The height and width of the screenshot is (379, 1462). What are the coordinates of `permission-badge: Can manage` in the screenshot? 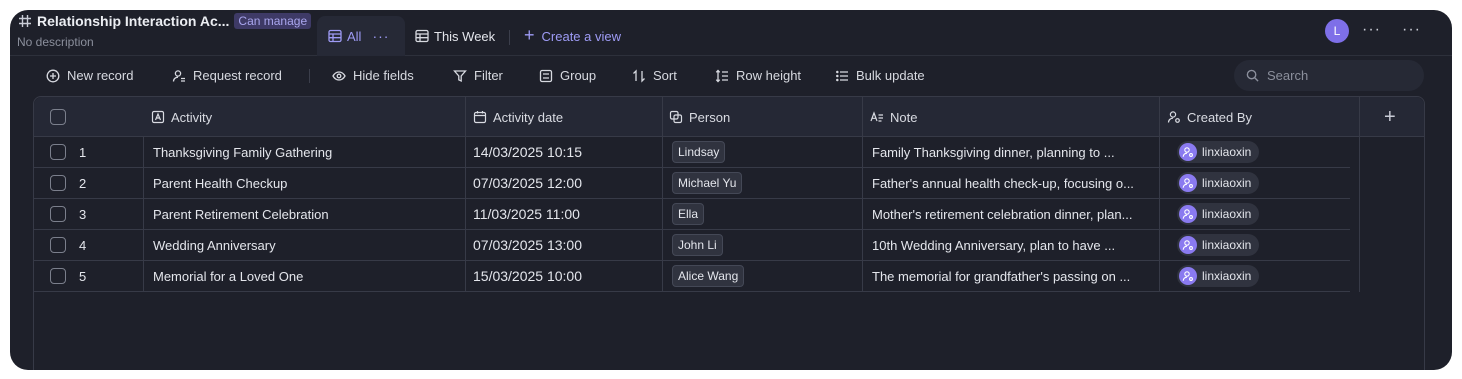 It's located at (273, 21).